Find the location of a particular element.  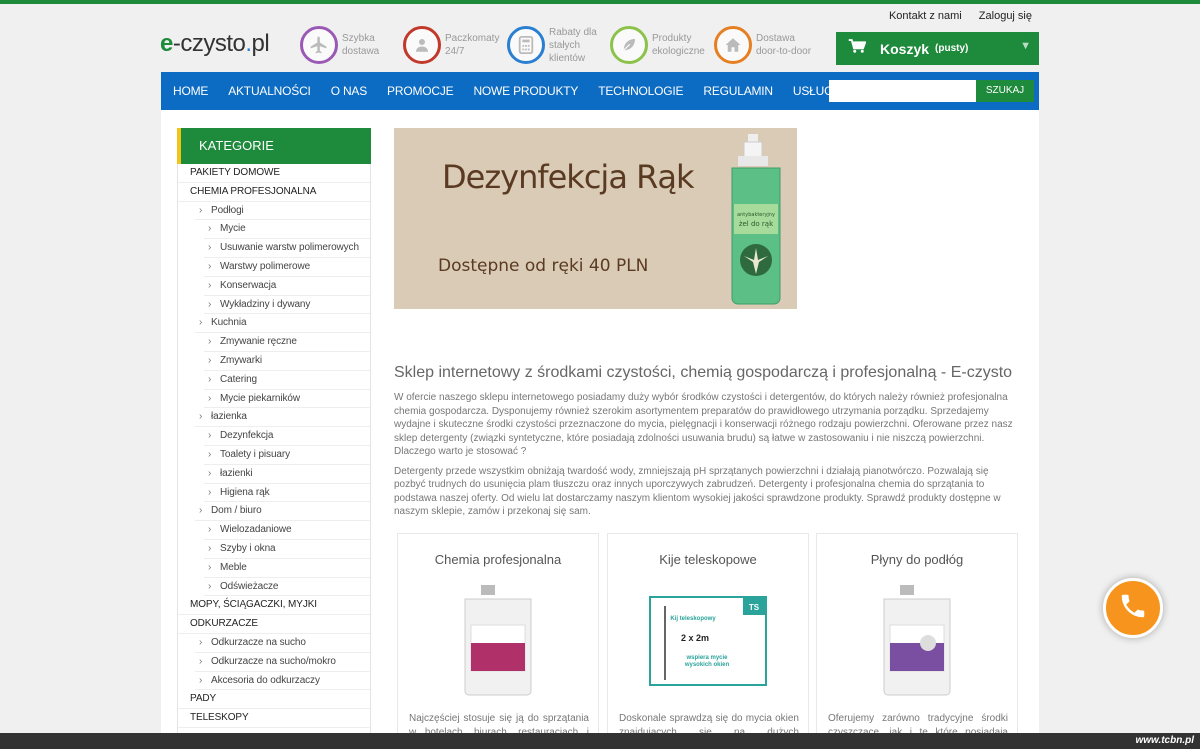

nav-about: O NAS is located at coordinates (349, 91).